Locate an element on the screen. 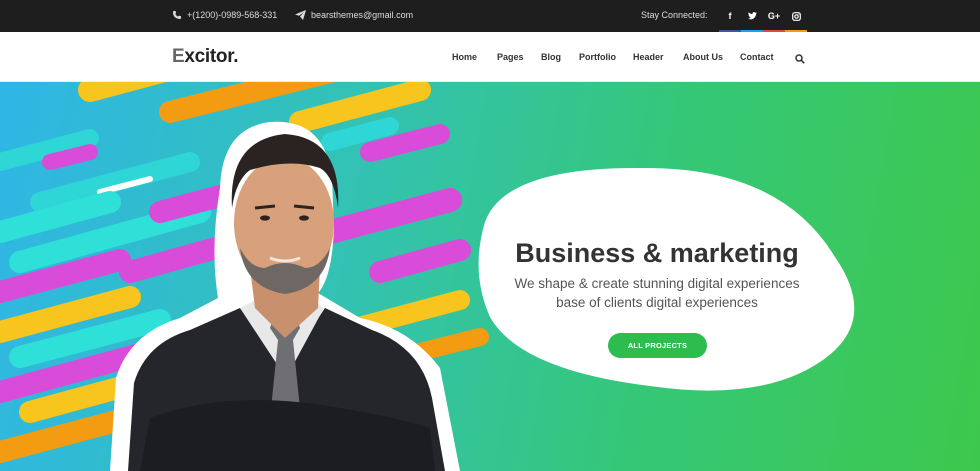 The image size is (980, 471). google-plus-icon: G+ is located at coordinates (774, 16).